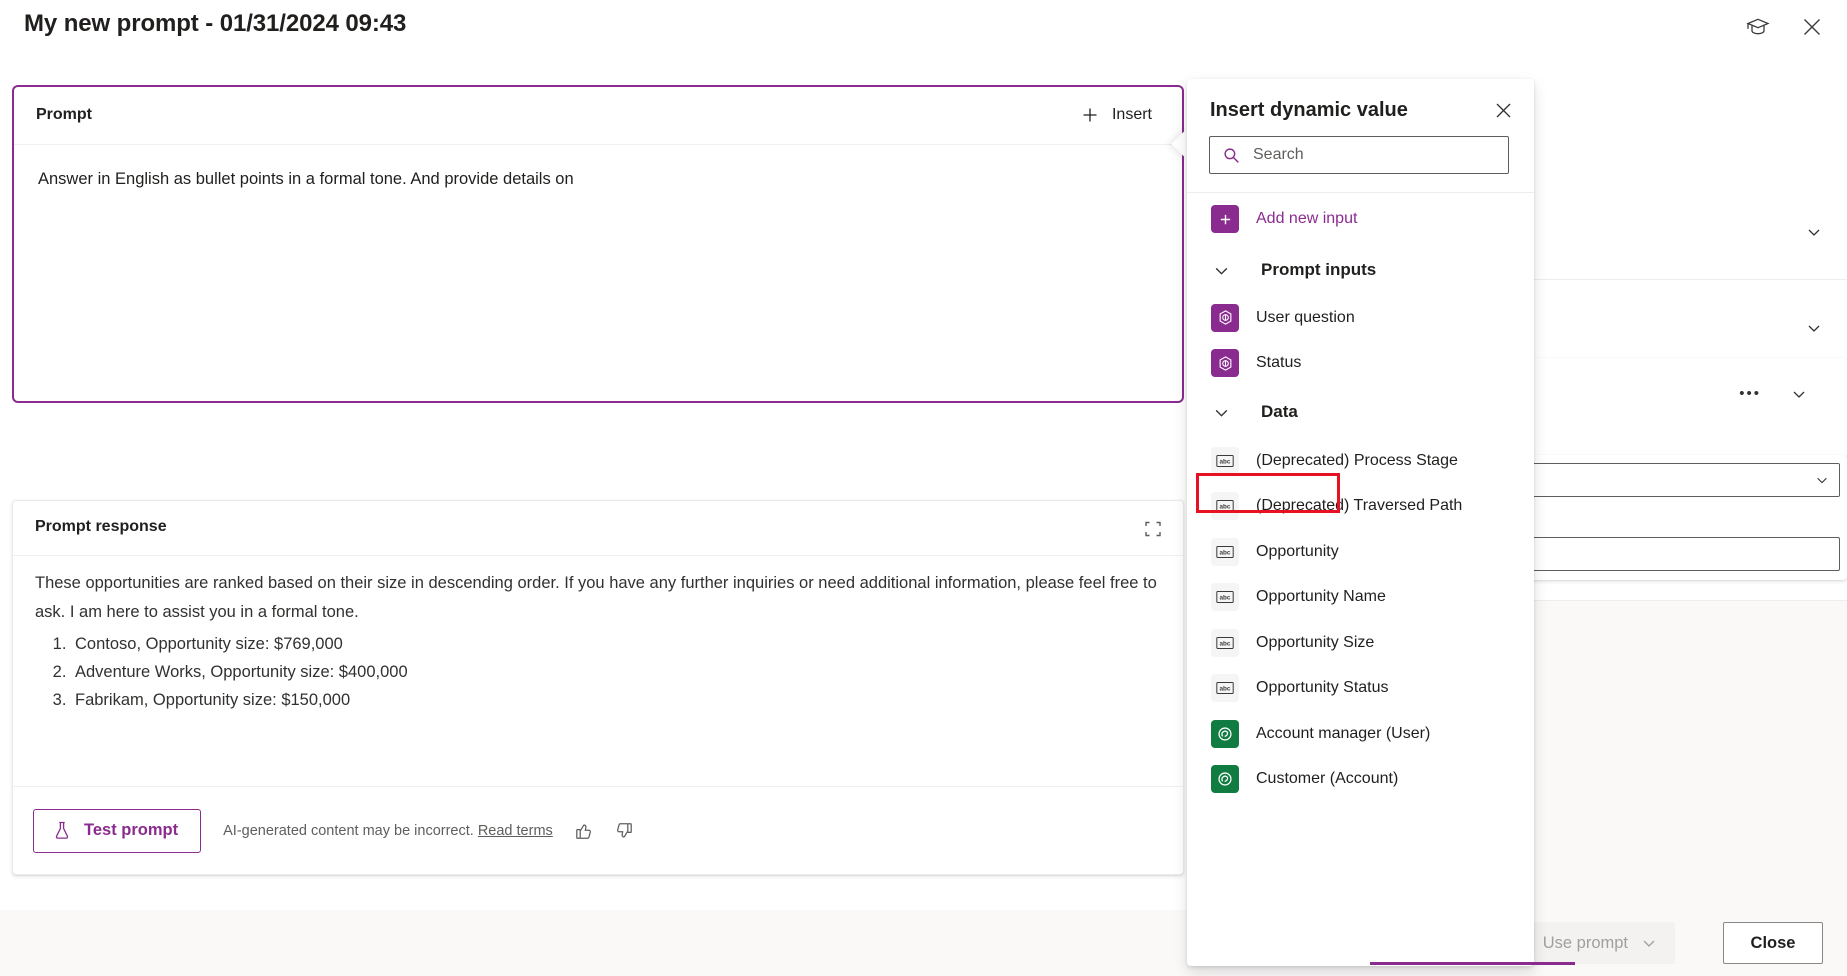  Describe the element at coordinates (1319, 269) in the screenshot. I see `group-label: Prompt inputs` at that location.